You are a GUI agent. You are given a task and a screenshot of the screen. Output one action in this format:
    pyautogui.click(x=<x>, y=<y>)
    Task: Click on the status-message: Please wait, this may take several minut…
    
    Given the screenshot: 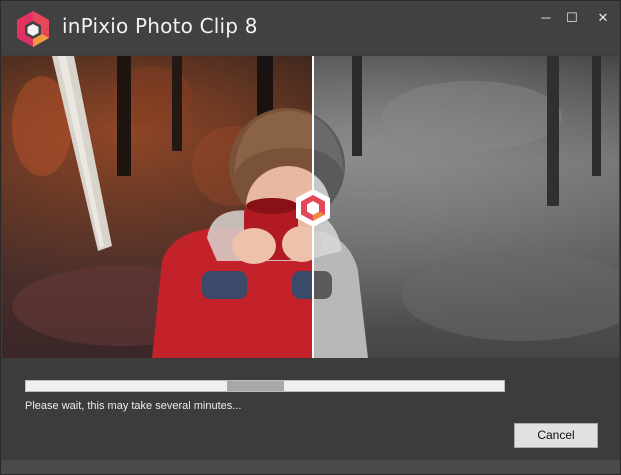 What is the action you would take?
    pyautogui.click(x=133, y=406)
    